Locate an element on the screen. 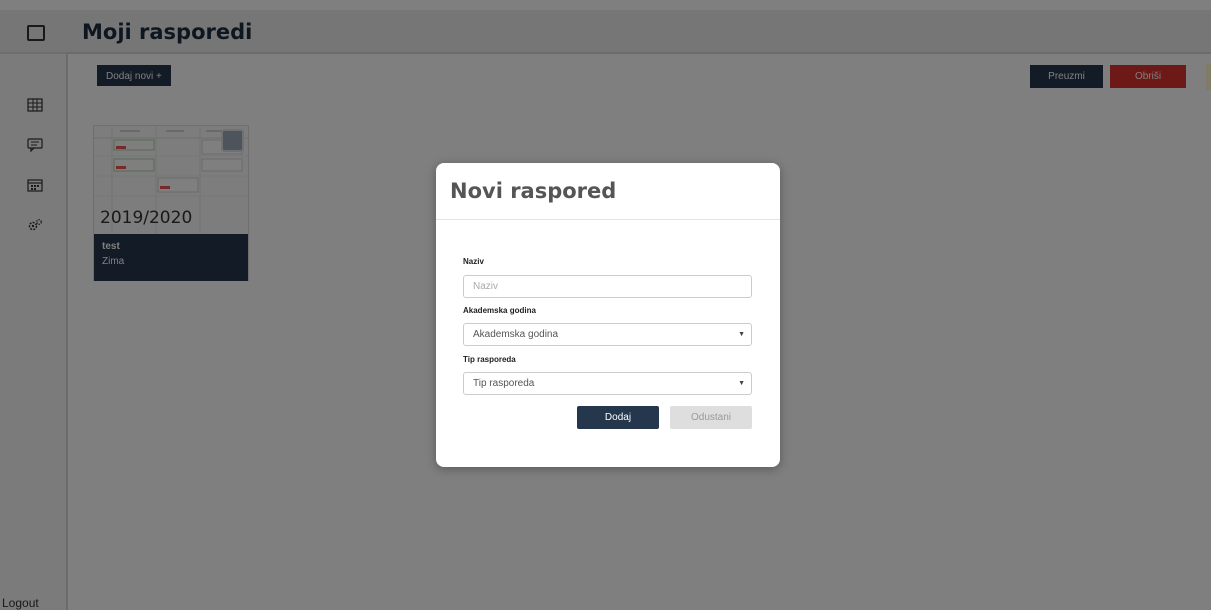  name-input: Naziv is located at coordinates (607, 286).